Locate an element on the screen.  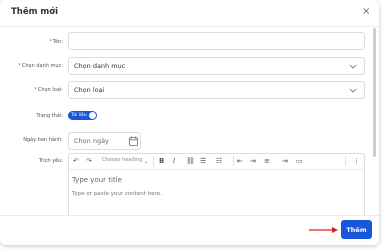
category-select-value: Chọn danh mục is located at coordinates (100, 66).